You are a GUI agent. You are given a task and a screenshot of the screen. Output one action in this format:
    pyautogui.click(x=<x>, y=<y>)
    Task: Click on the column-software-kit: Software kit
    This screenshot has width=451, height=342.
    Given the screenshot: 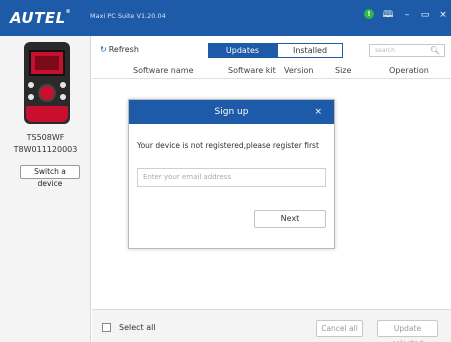 What is the action you would take?
    pyautogui.click(x=252, y=70)
    